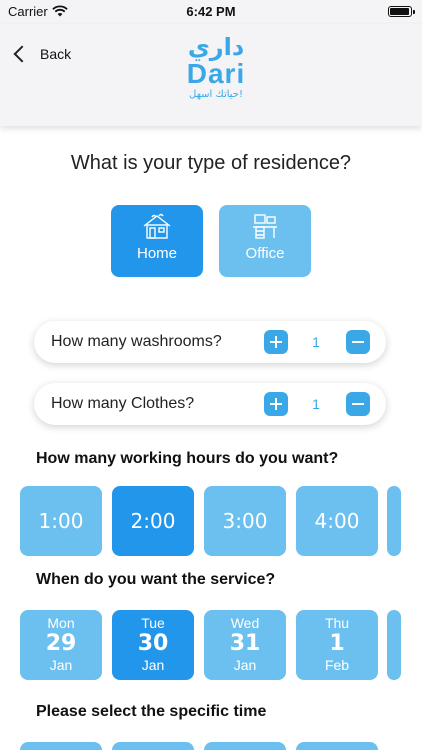 This screenshot has height=750, width=422. Describe the element at coordinates (245, 521) in the screenshot. I see `hour-option-3: 3:00` at that location.